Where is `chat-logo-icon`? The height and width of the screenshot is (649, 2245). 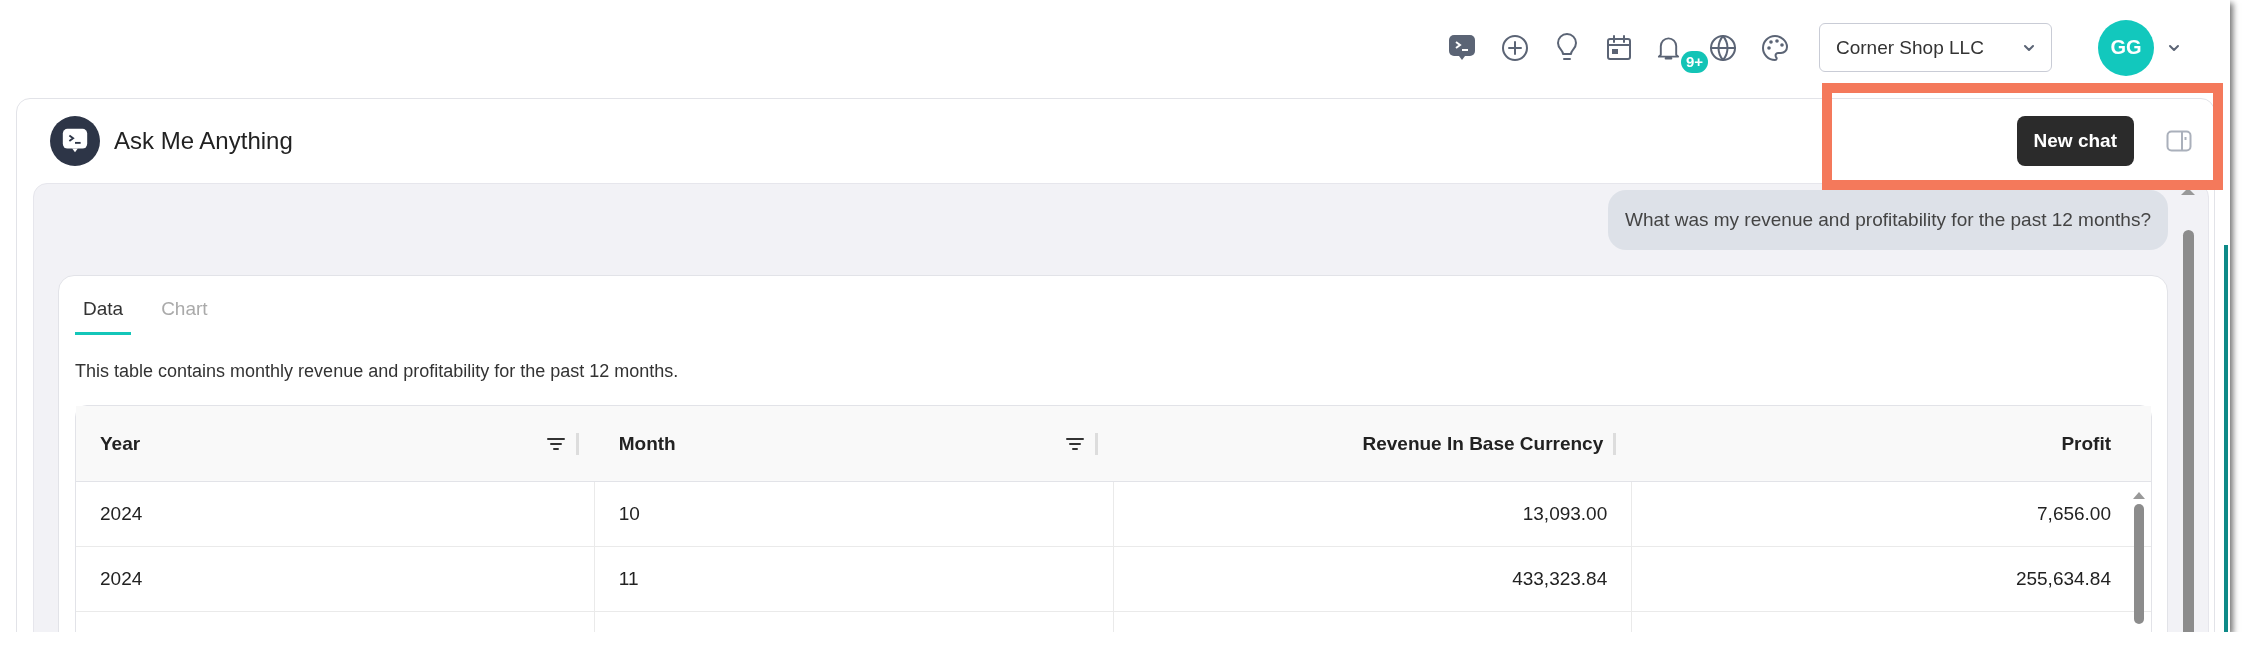
chat-logo-icon is located at coordinates (75, 141).